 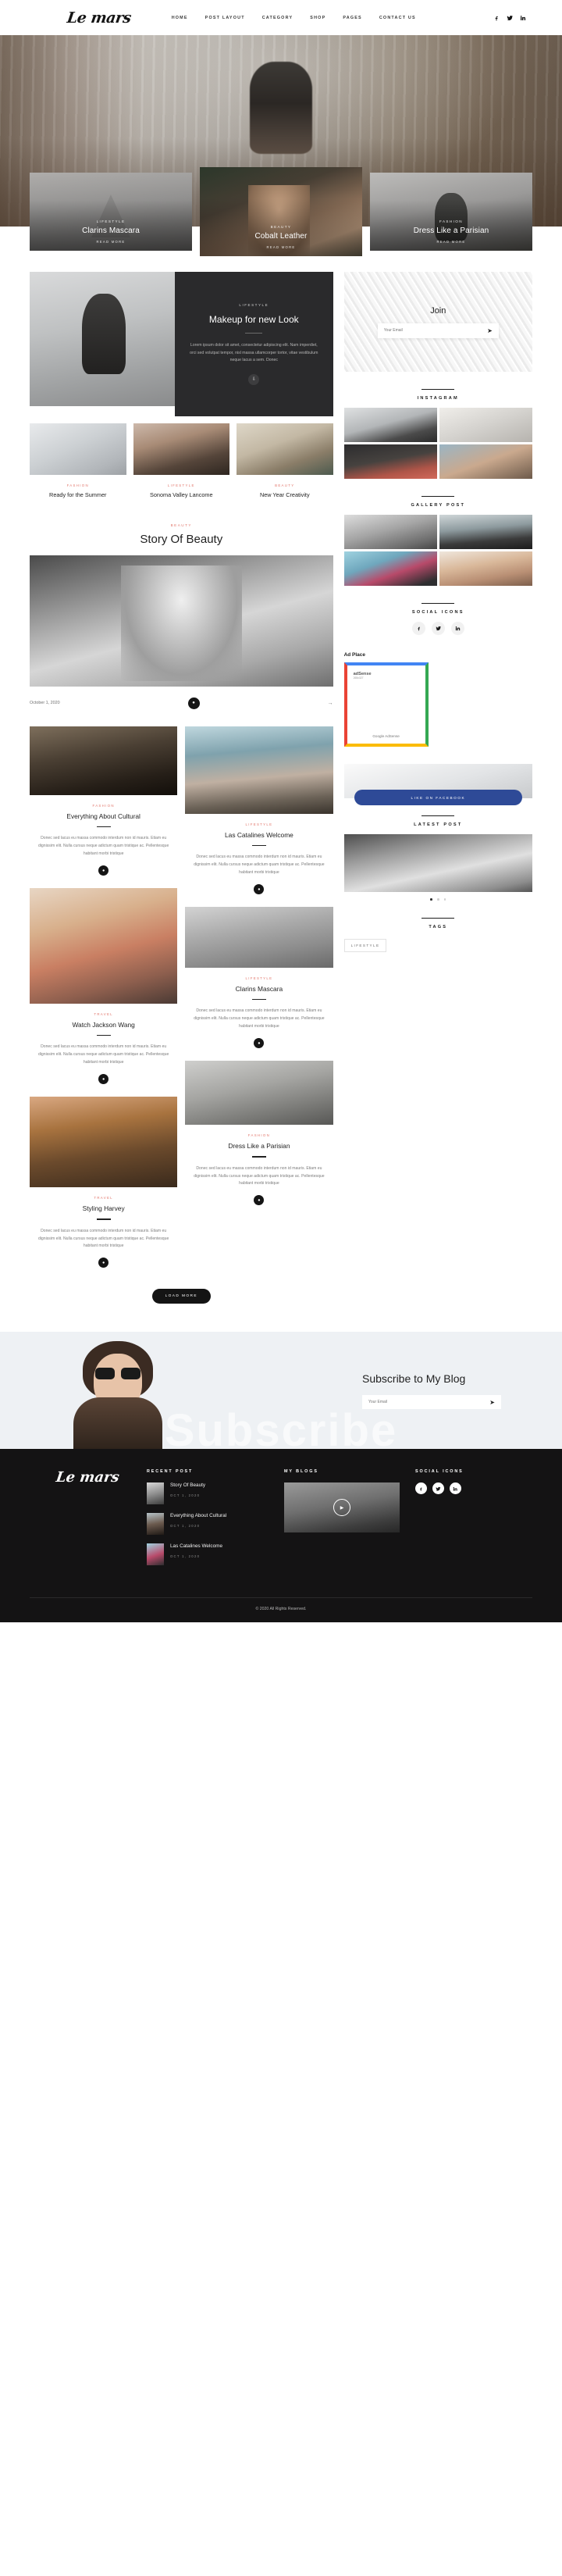 I want to click on widget-title: LATEST POST, so click(x=438, y=821).